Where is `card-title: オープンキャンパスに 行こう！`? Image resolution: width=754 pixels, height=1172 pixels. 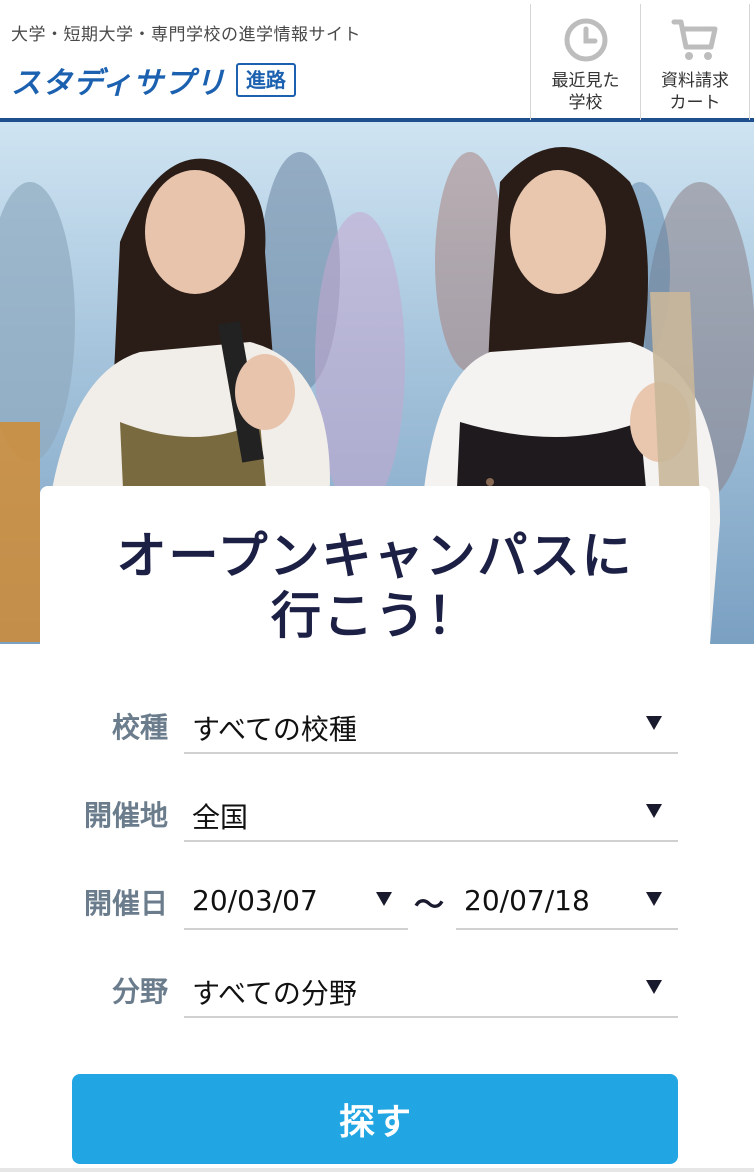 card-title: オープンキャンパスに 行こう！ is located at coordinates (375, 586).